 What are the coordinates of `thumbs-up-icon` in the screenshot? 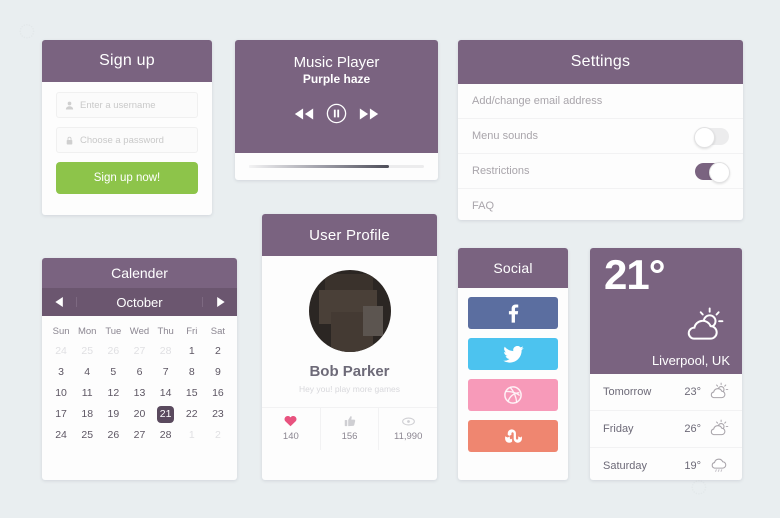 It's located at (350, 421).